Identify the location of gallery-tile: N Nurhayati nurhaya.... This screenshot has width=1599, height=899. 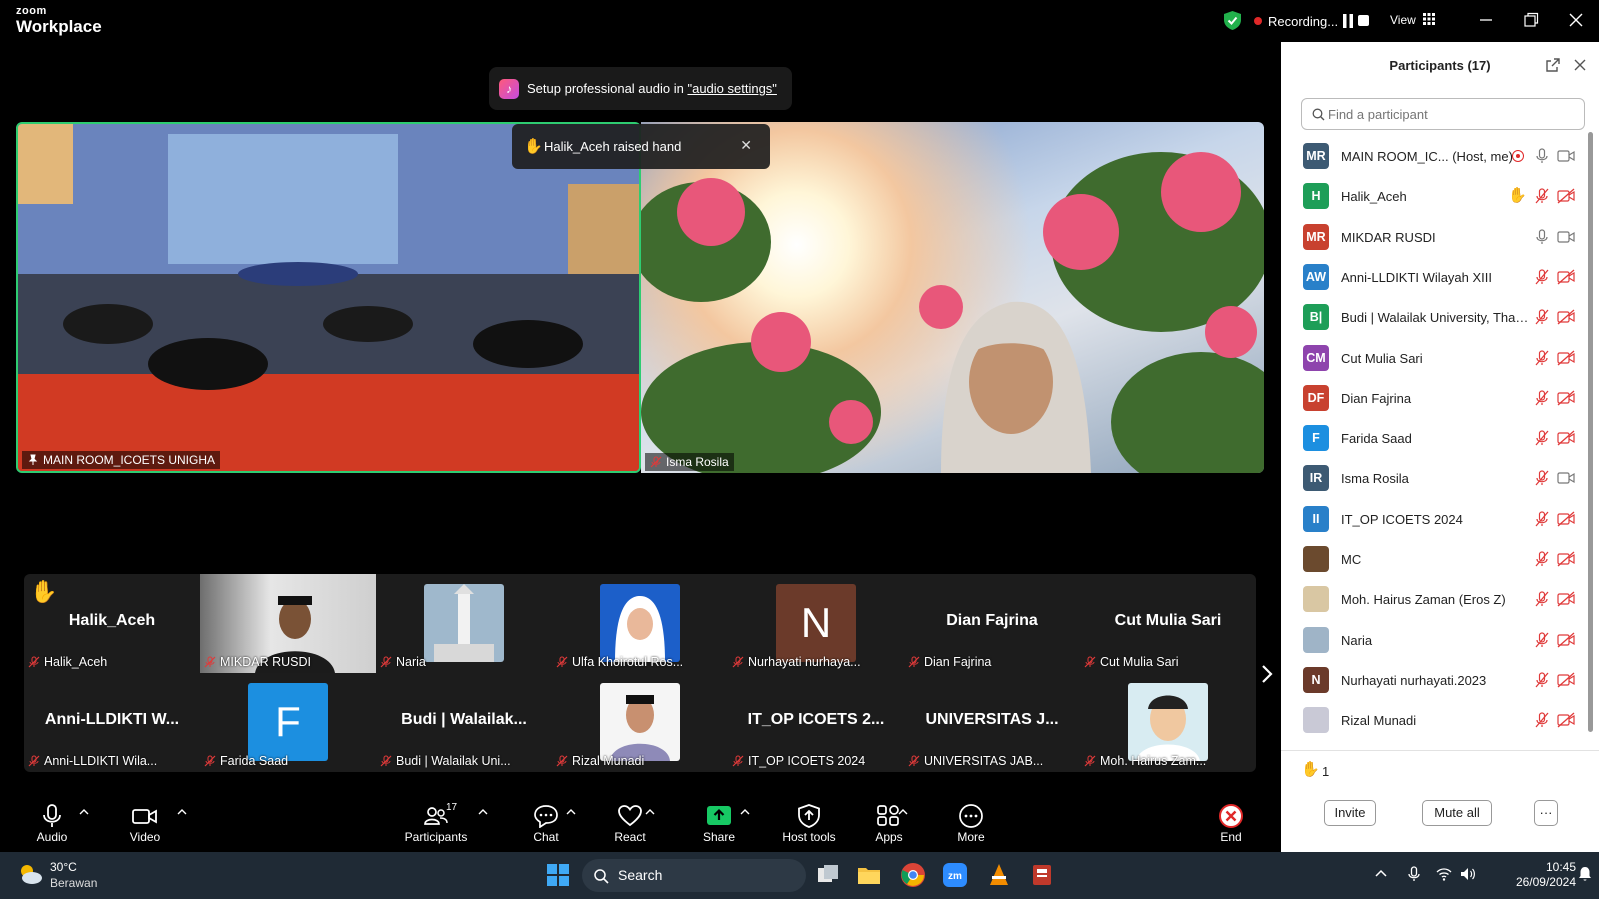
(816, 623).